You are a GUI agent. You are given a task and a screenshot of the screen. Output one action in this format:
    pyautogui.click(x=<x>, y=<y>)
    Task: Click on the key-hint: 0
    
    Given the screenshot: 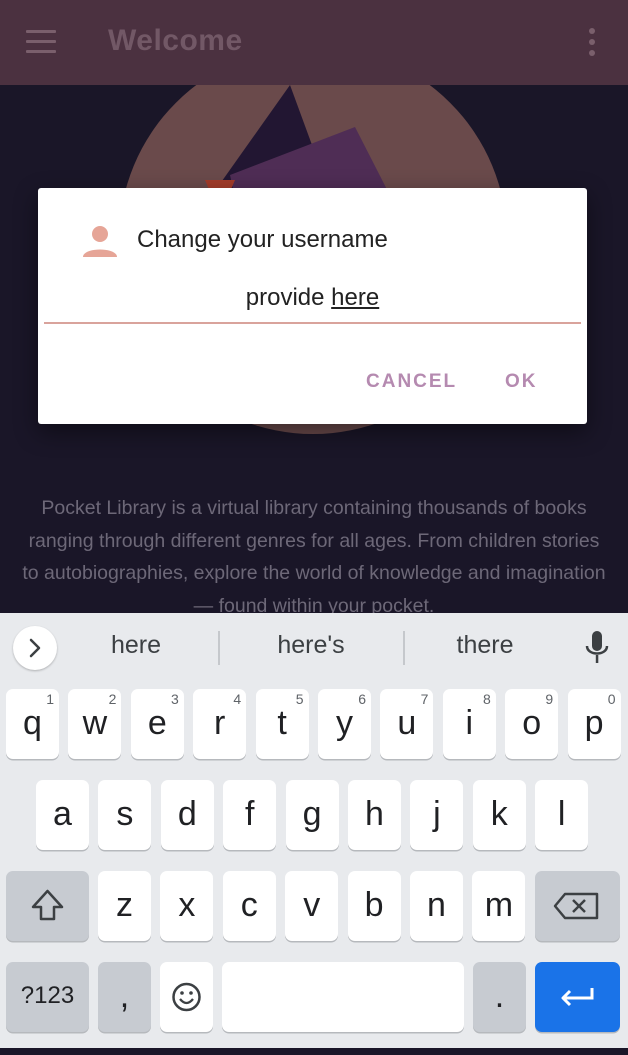 What is the action you would take?
    pyautogui.click(x=611, y=699)
    